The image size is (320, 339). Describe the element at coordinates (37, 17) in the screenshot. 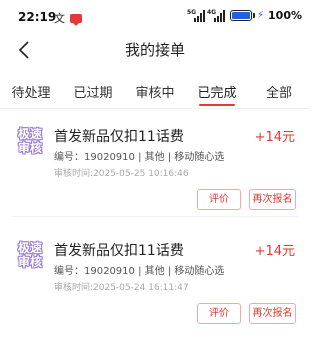

I see `status-time: 22:19` at that location.